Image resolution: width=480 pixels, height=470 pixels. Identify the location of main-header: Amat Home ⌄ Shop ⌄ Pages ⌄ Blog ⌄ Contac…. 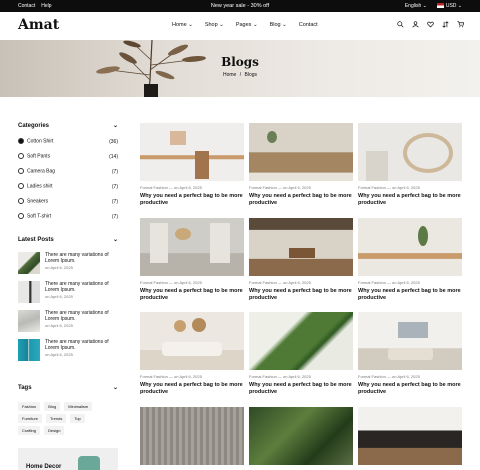
(240, 26).